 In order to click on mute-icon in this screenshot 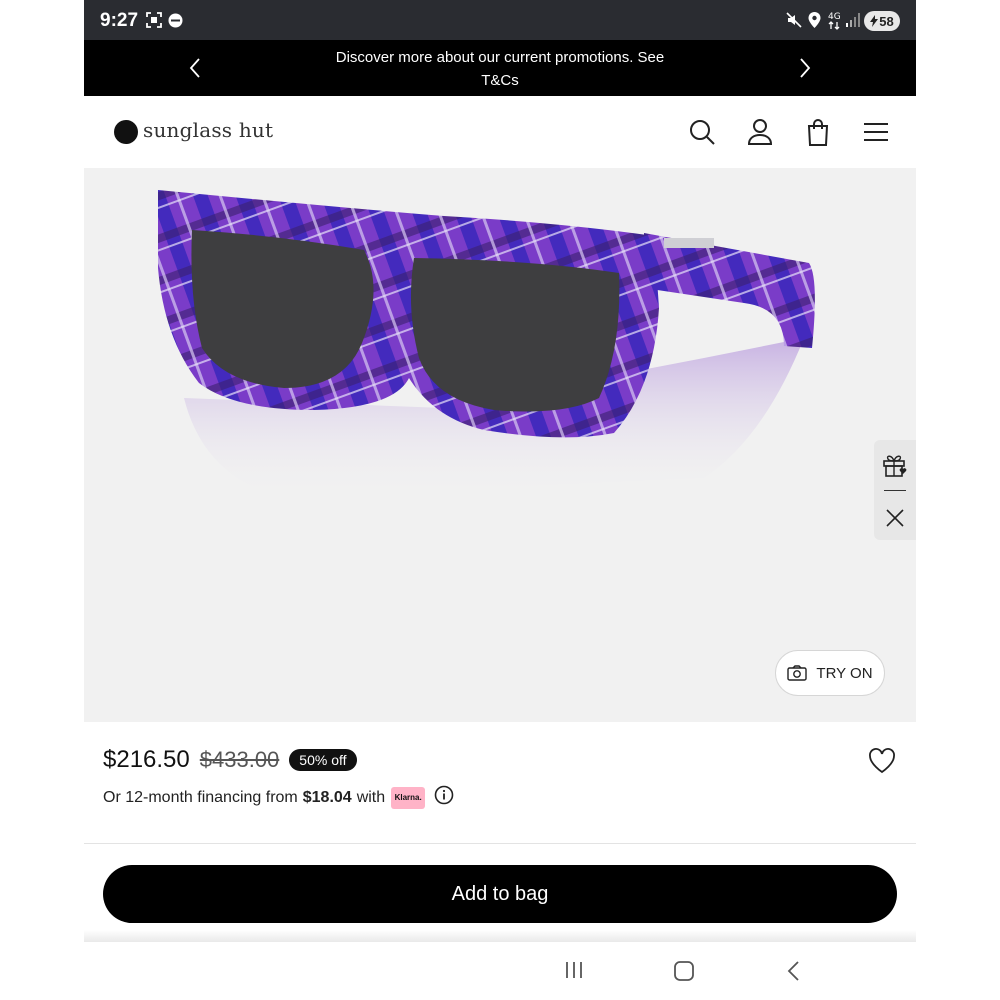, I will do `click(794, 22)`.